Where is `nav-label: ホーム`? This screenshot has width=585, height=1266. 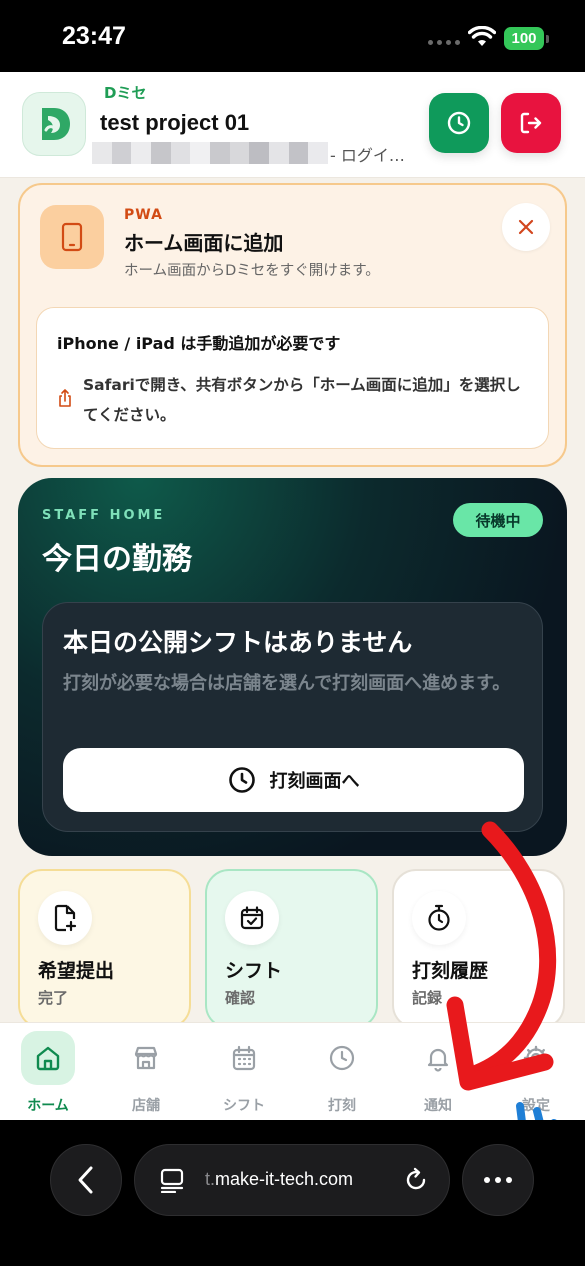 nav-label: ホーム is located at coordinates (48, 1106).